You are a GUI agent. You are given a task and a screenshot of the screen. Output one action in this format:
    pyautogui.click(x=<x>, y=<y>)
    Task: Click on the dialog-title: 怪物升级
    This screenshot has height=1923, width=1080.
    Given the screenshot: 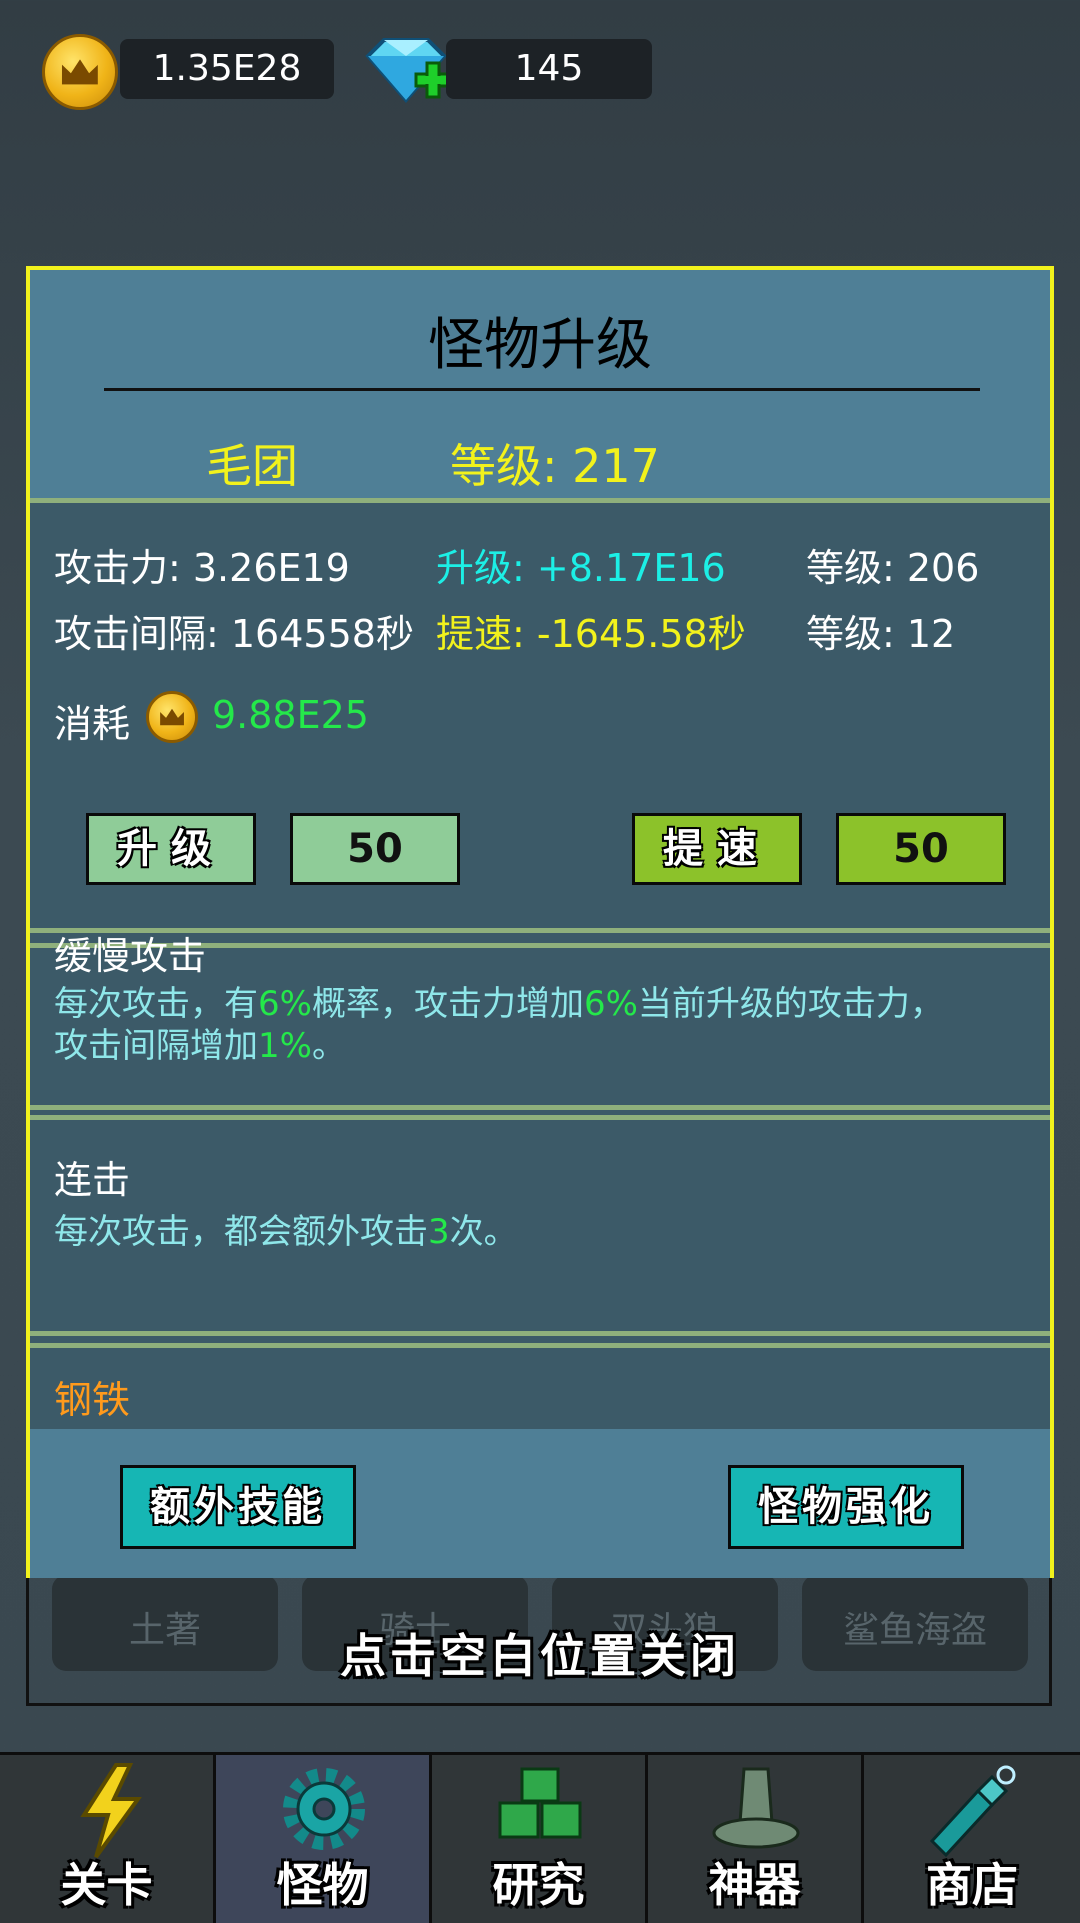 What is the action you would take?
    pyautogui.click(x=540, y=345)
    